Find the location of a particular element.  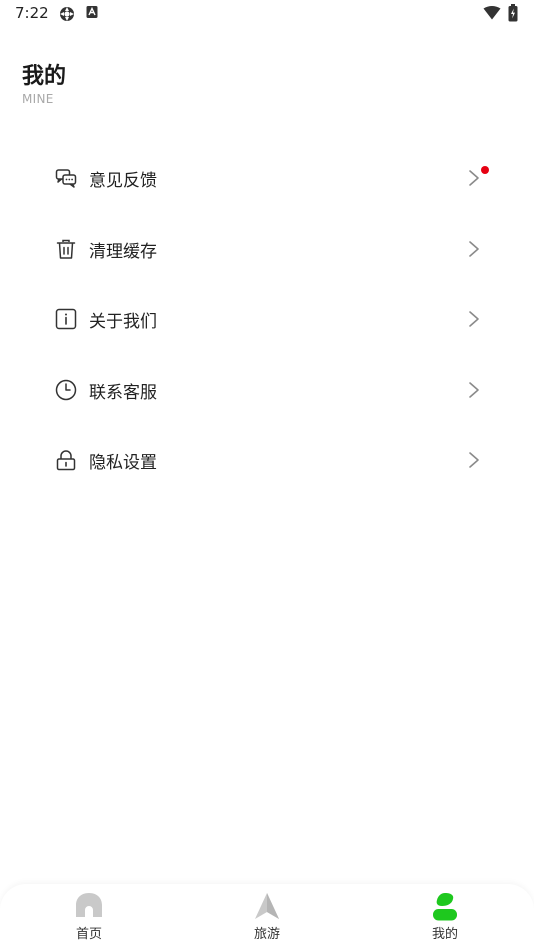

status-bar: 7:22 is located at coordinates (267, 14).